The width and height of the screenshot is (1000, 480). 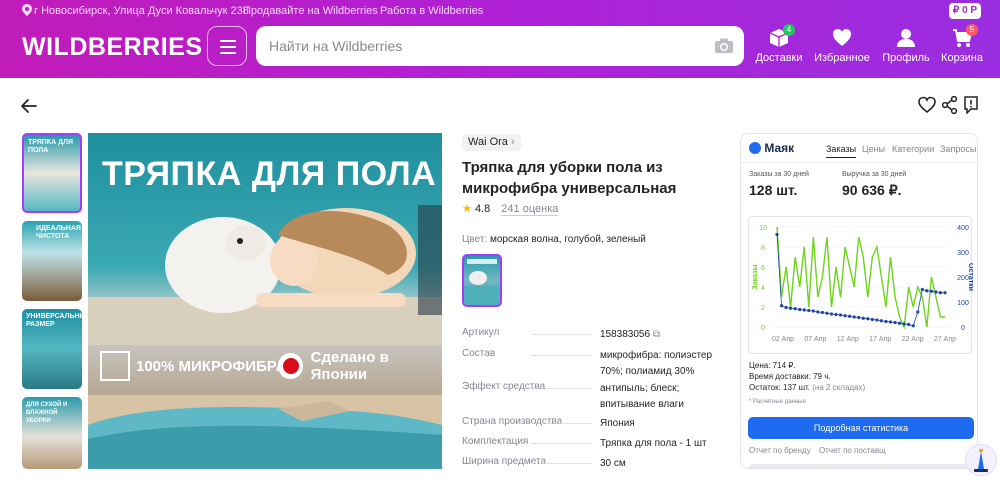 I want to click on location-pin-icon, so click(x=27, y=10).